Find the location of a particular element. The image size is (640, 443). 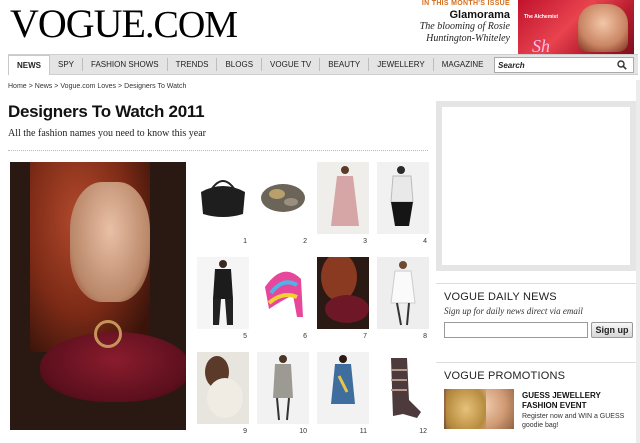

search-box is located at coordinates (564, 65).